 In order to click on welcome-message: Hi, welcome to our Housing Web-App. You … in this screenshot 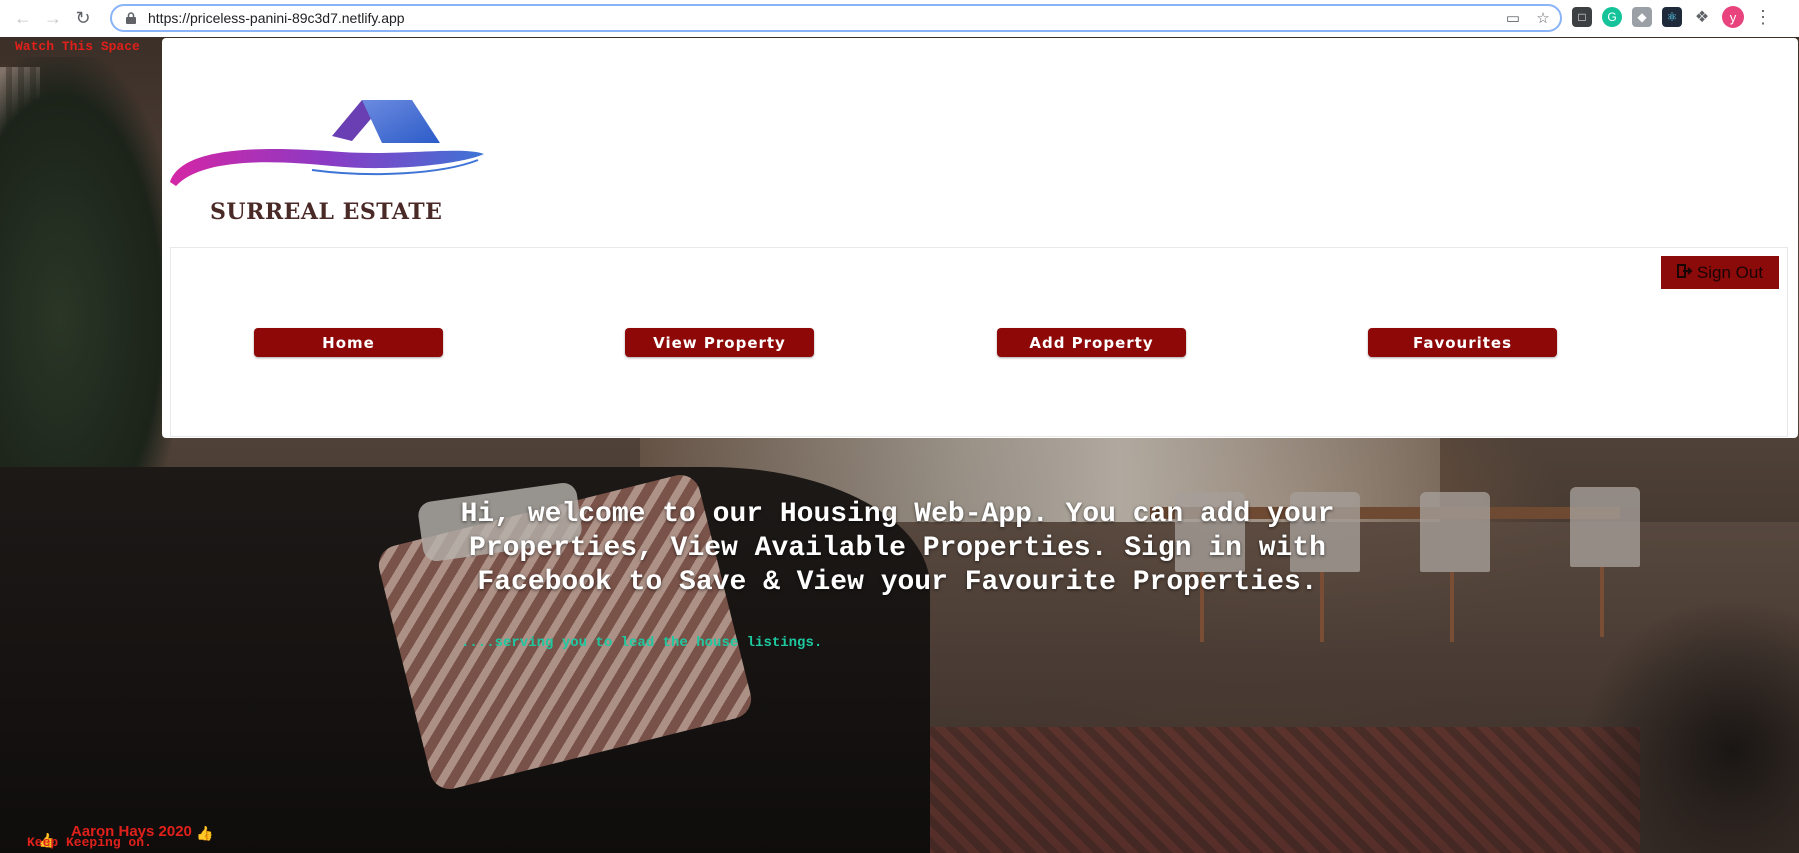, I will do `click(897, 548)`.